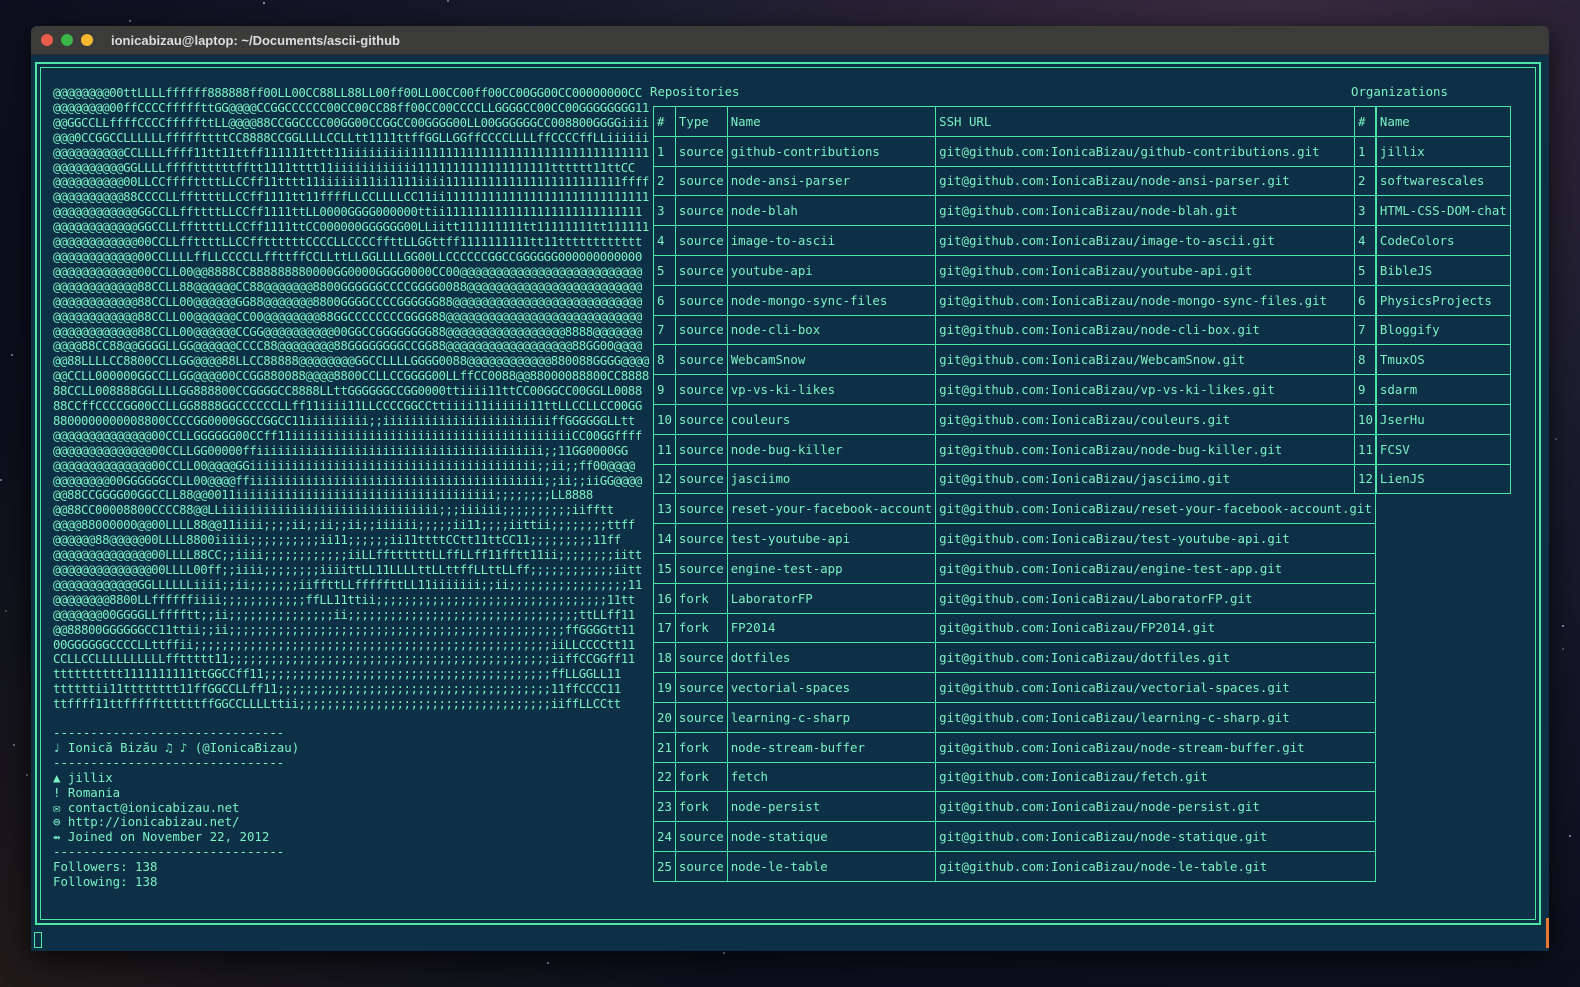 This screenshot has height=987, width=1580. What do you see at coordinates (831, 211) in the screenshot?
I see `repo-name: node-blah` at bounding box center [831, 211].